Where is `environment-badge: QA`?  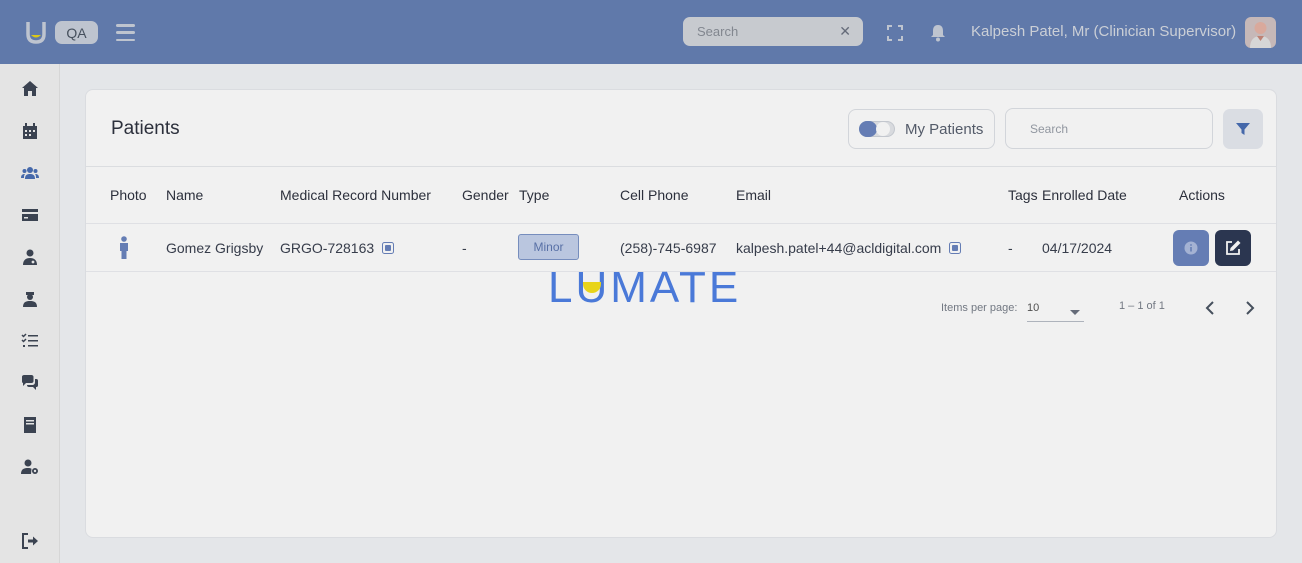
environment-badge: QA is located at coordinates (76, 32).